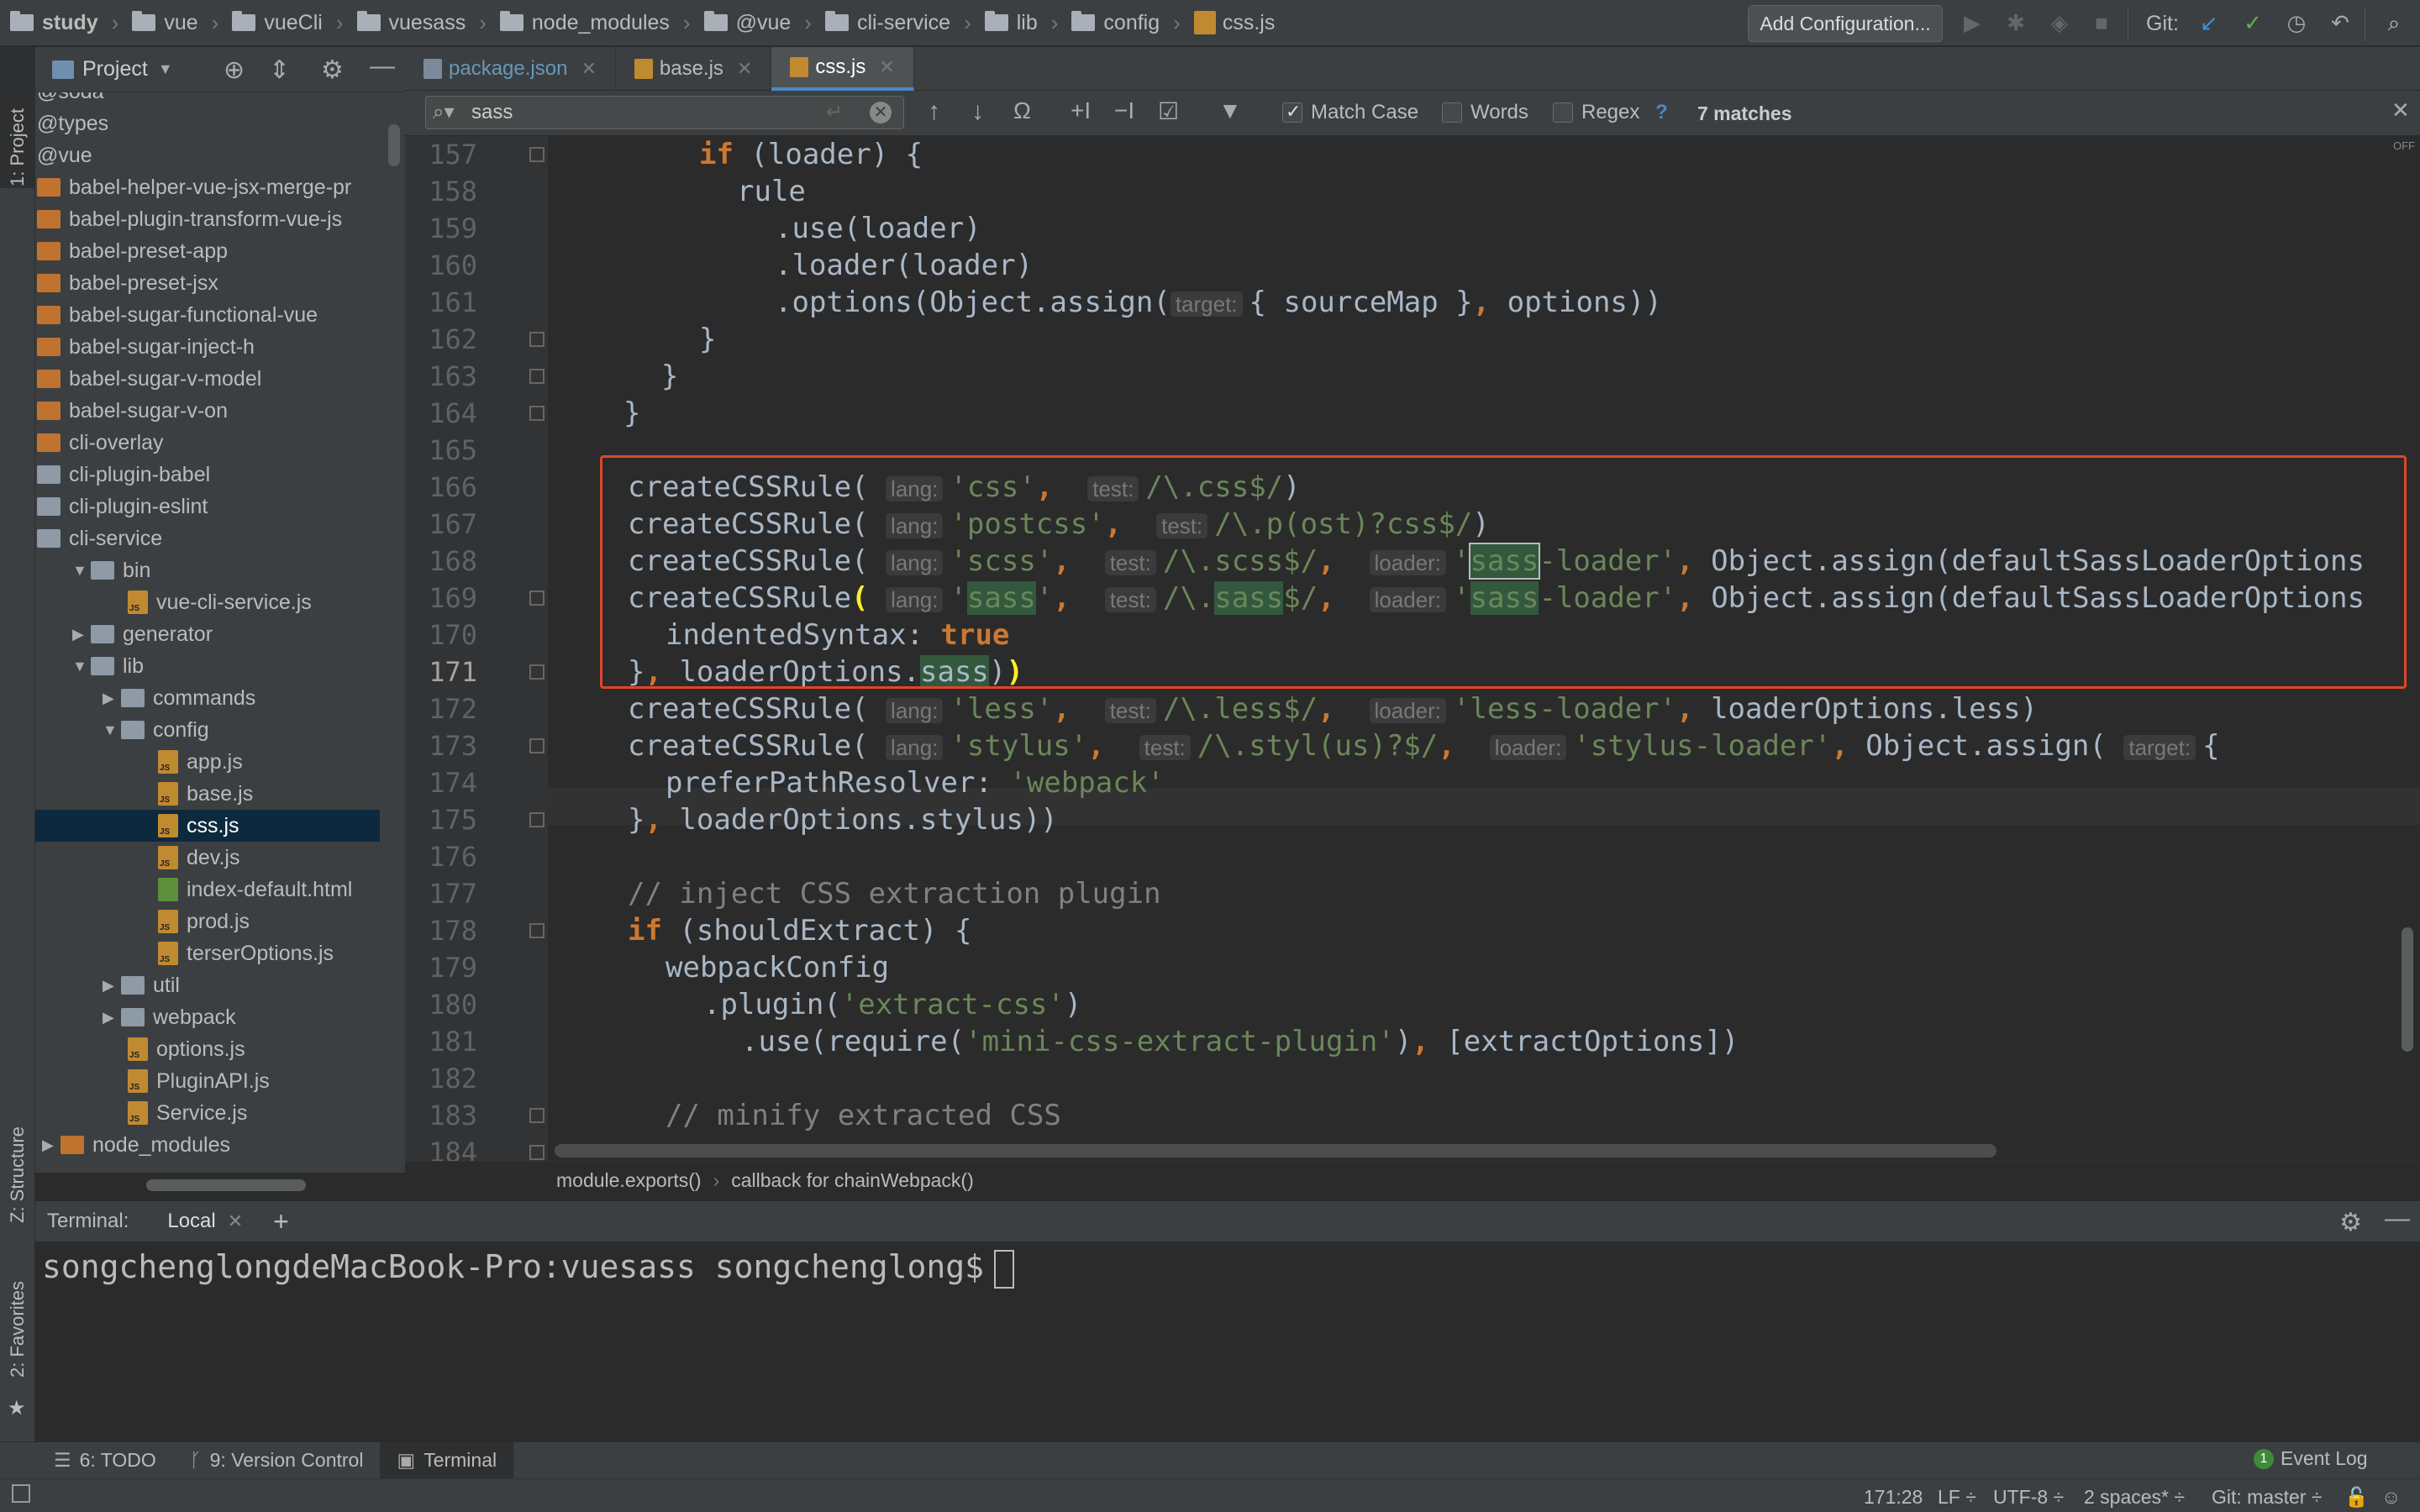 The width and height of the screenshot is (2420, 1512). Describe the element at coordinates (2394, 22) in the screenshot. I see `search-everywhere-icon: ⌕` at that location.